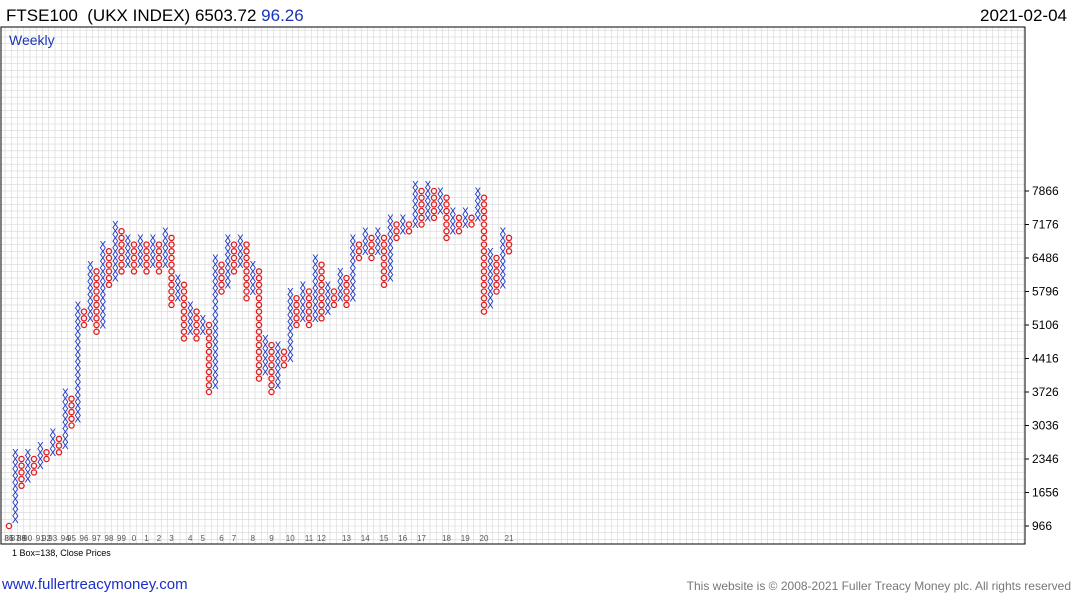  What do you see at coordinates (127, 252) in the screenshot?
I see `pnf-column-19: XXXXX` at bounding box center [127, 252].